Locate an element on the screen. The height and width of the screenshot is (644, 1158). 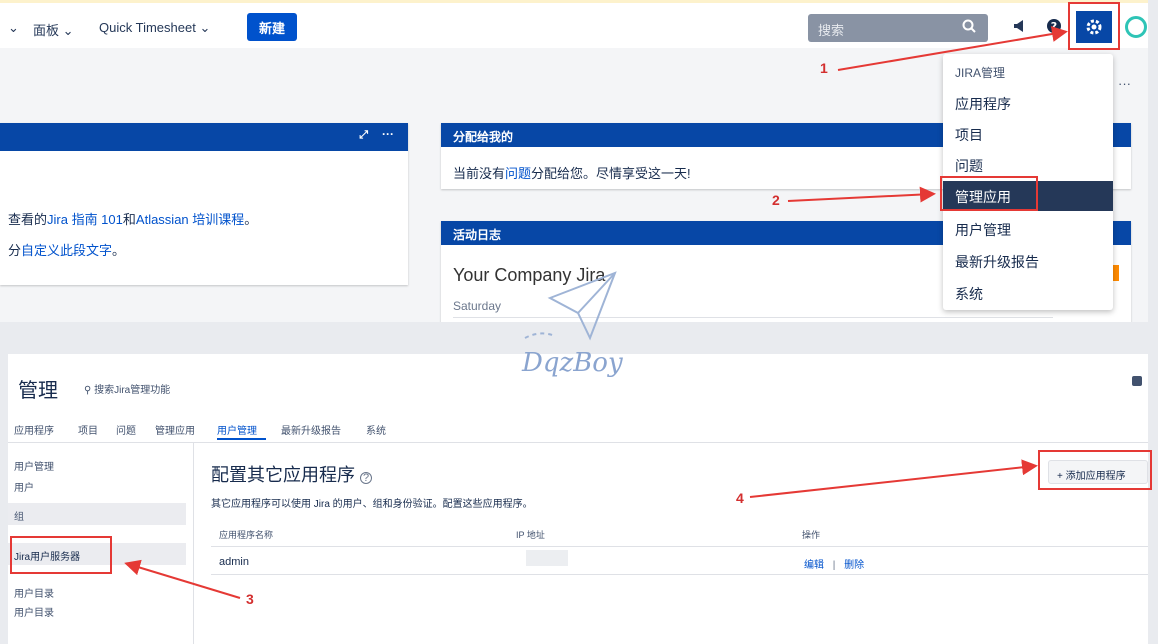
assigned-text: 当前没有 is located at coordinates (479, 173).